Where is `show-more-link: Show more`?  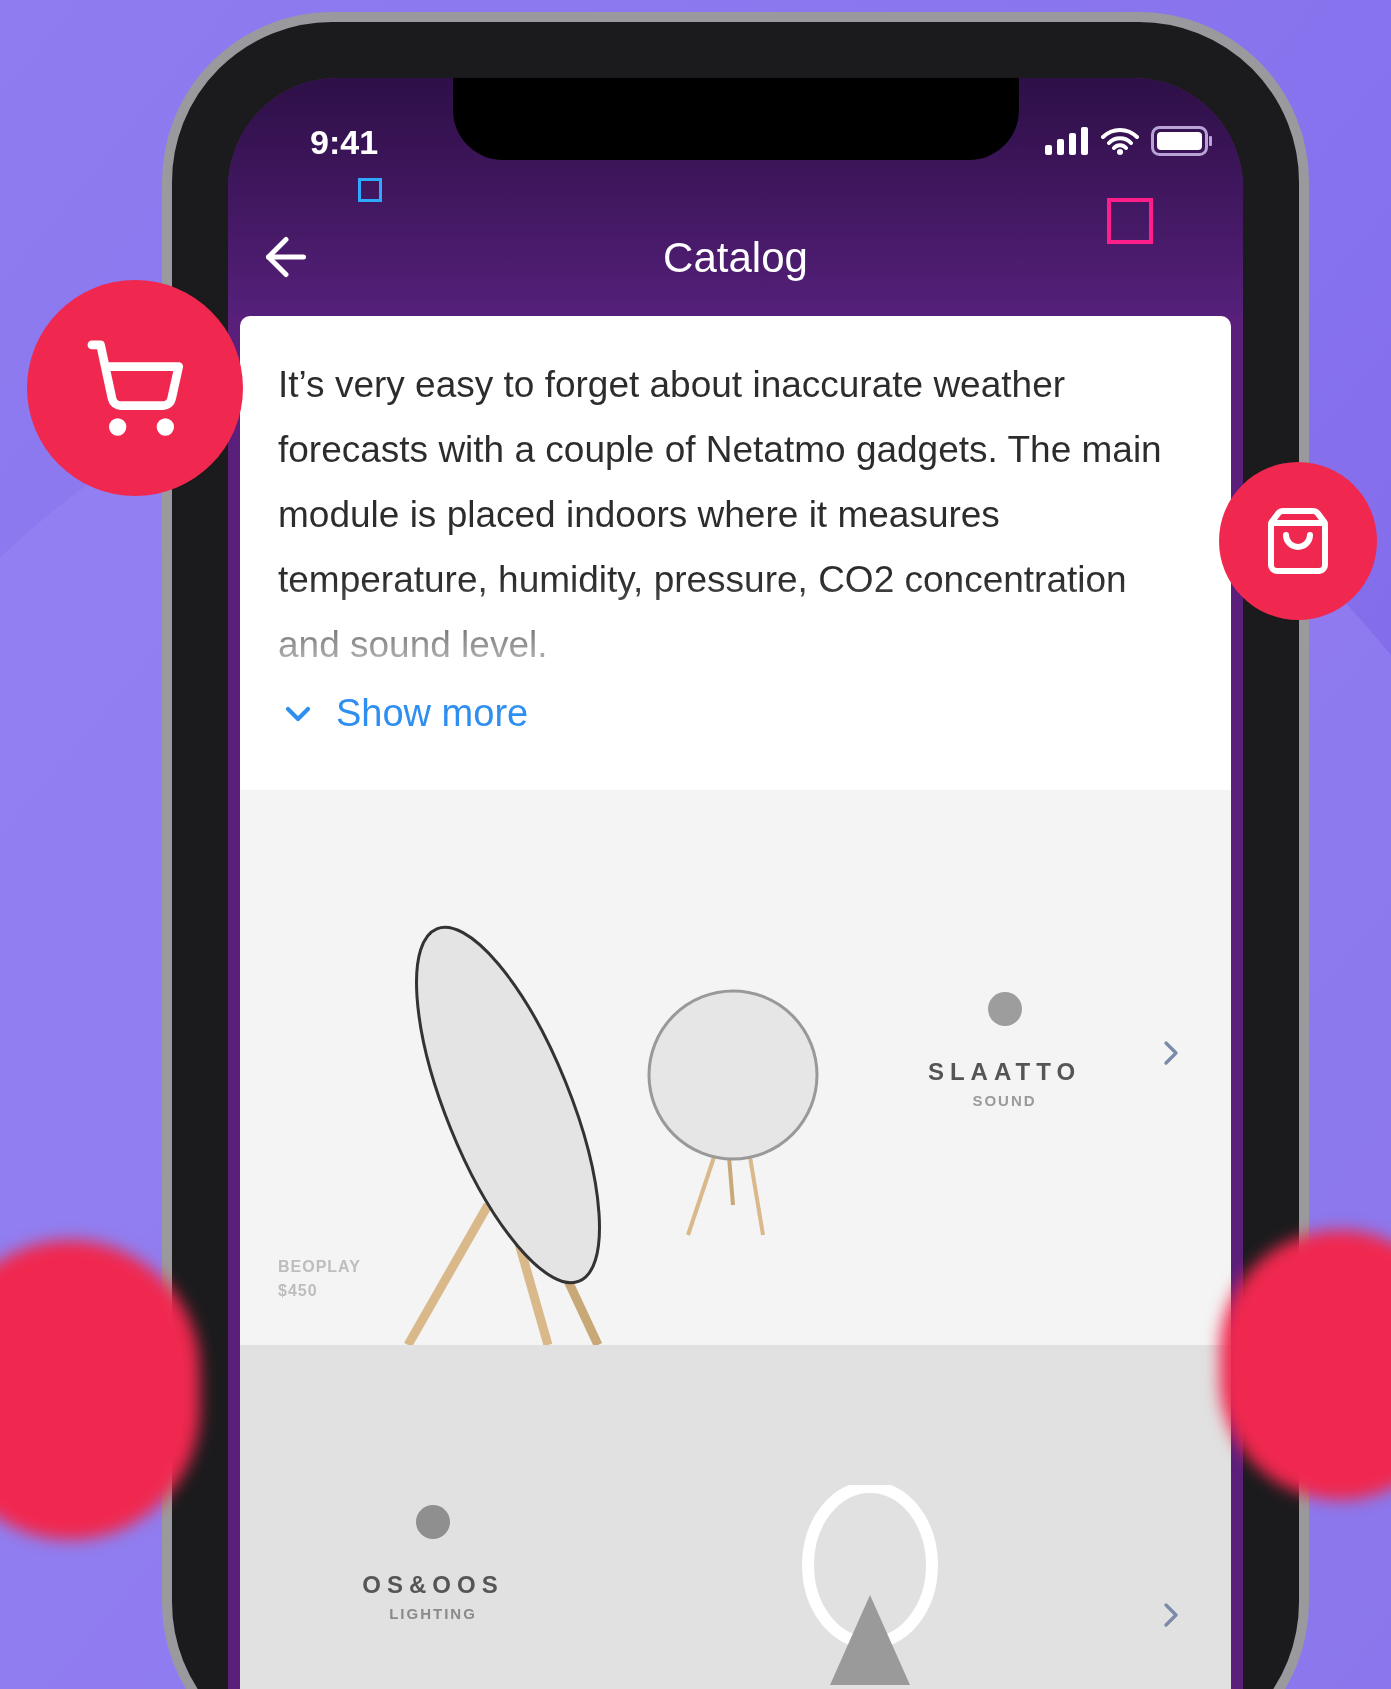 show-more-link: Show more is located at coordinates (403, 713).